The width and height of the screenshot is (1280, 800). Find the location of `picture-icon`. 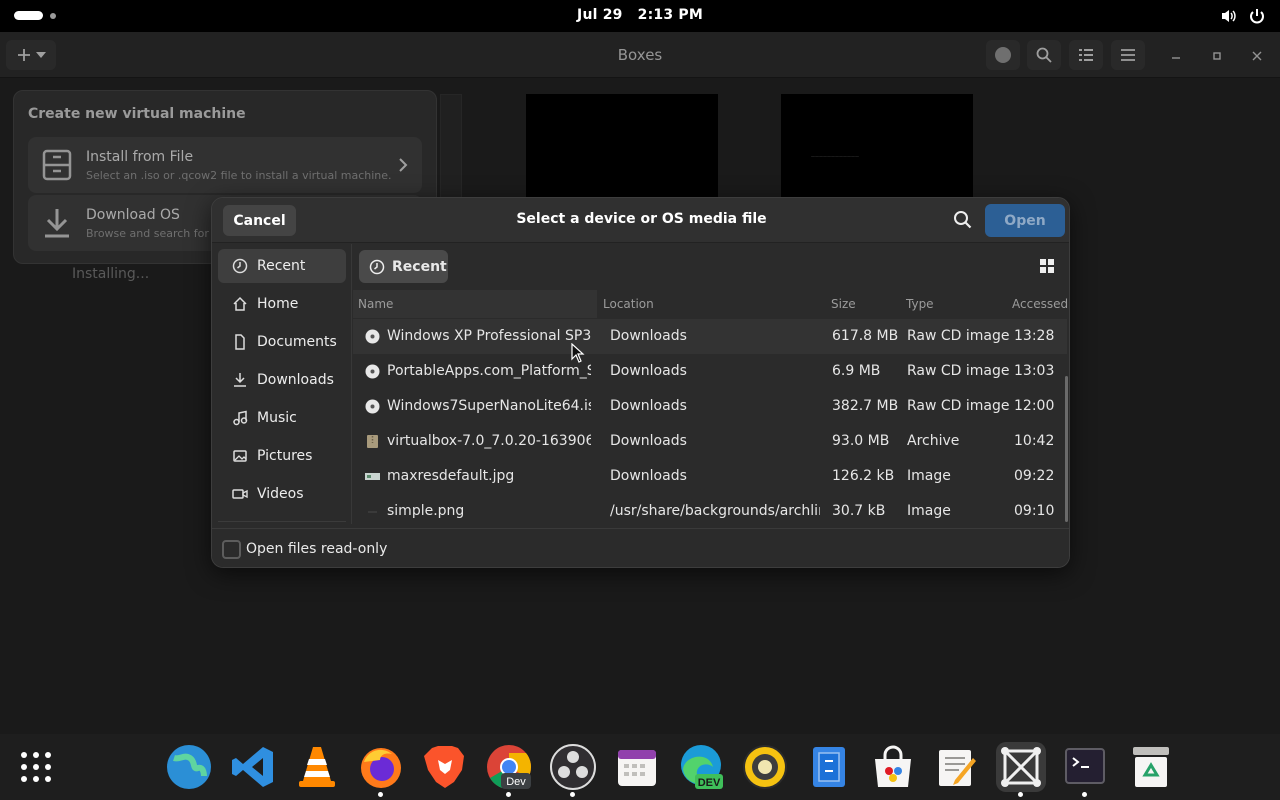

picture-icon is located at coordinates (240, 456).